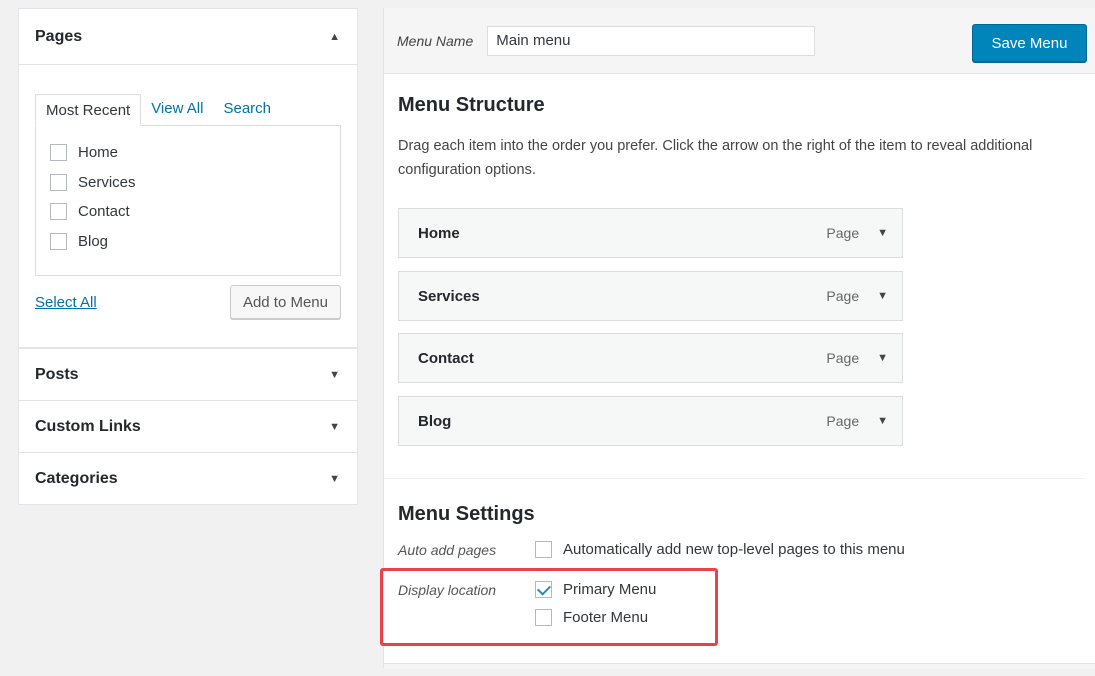 The height and width of the screenshot is (676, 1095). Describe the element at coordinates (57, 374) in the screenshot. I see `posts-panel-title: Posts` at that location.